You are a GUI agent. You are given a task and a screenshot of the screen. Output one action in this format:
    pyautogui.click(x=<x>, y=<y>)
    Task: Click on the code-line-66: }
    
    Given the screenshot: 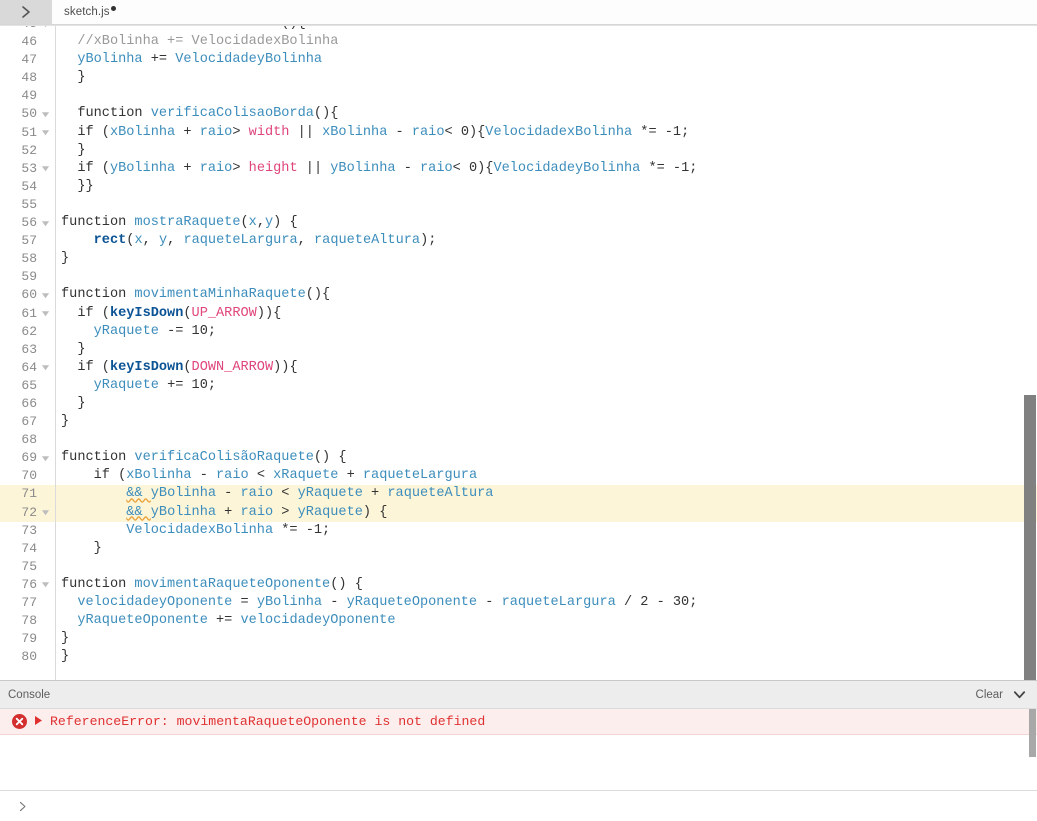 What is the action you would take?
    pyautogui.click(x=546, y=404)
    